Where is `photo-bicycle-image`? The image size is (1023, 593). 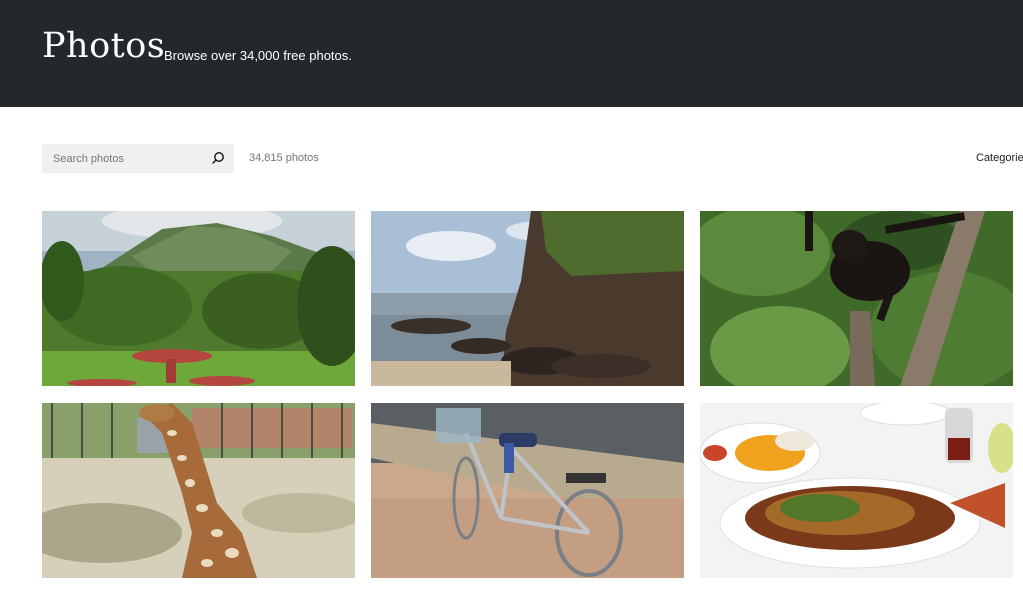
photo-bicycle-image is located at coordinates (527, 490).